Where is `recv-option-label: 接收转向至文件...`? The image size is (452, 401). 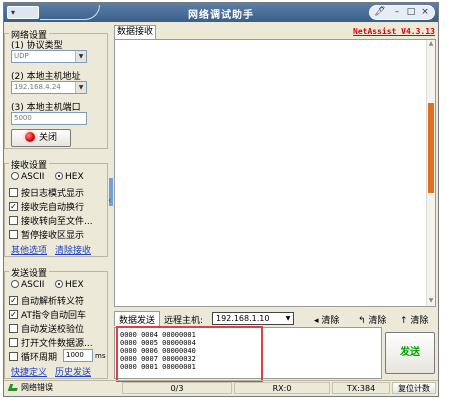
recv-option-label: 接收转向至文件... is located at coordinates (57, 222).